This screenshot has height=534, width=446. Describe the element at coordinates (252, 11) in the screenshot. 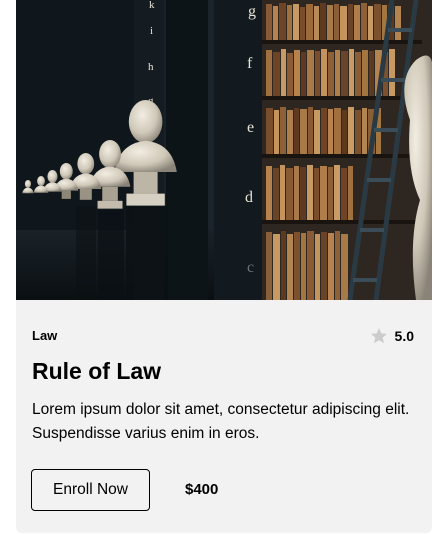

I see `svg-text: g` at that location.